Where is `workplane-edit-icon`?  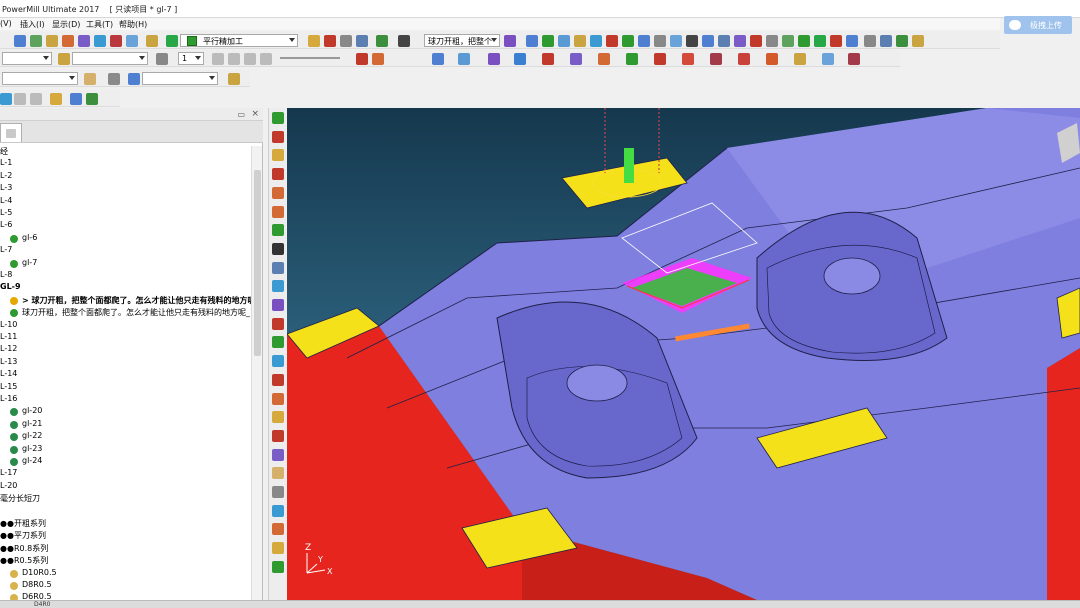
workplane-edit-icon is located at coordinates (234, 79).